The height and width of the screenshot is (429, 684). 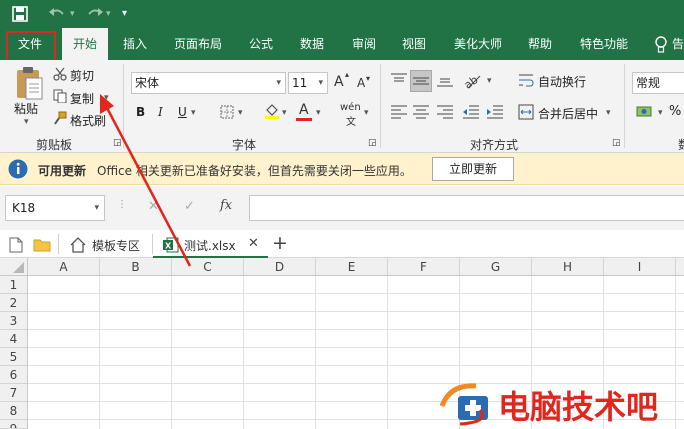 I want to click on watermark-logo-icon, so click(x=464, y=404).